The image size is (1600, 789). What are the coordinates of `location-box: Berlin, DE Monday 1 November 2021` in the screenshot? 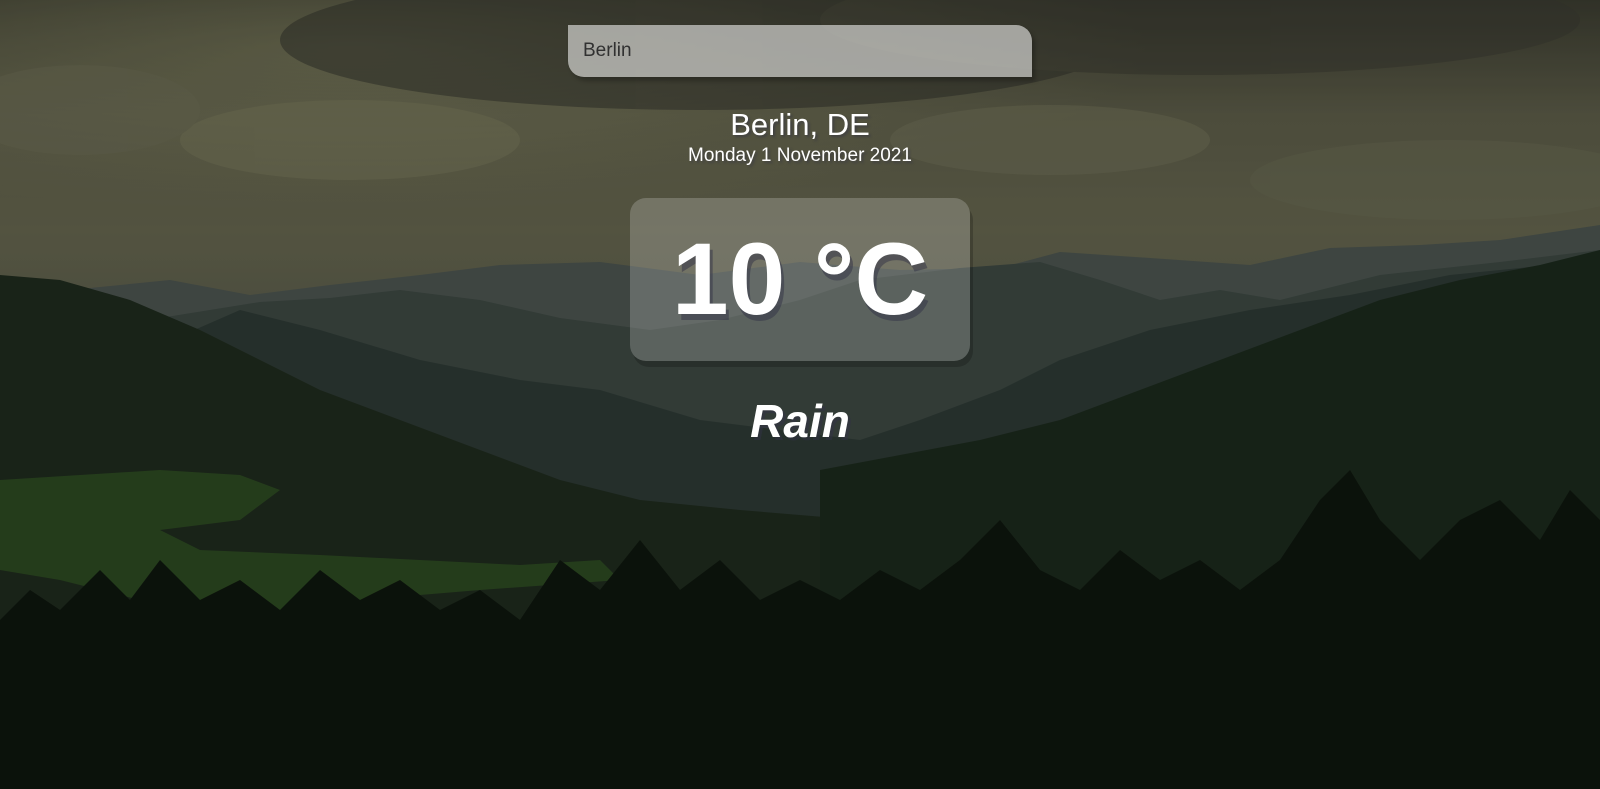 It's located at (800, 137).